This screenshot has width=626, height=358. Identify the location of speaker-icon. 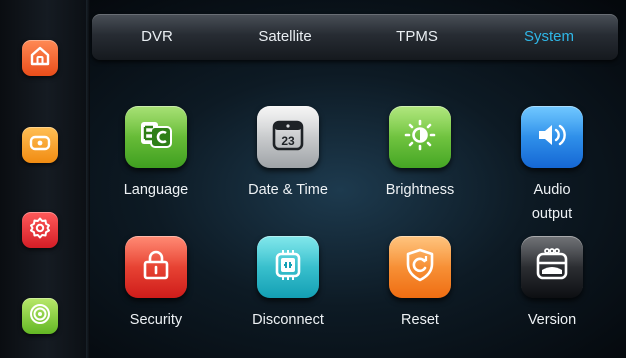
(552, 137).